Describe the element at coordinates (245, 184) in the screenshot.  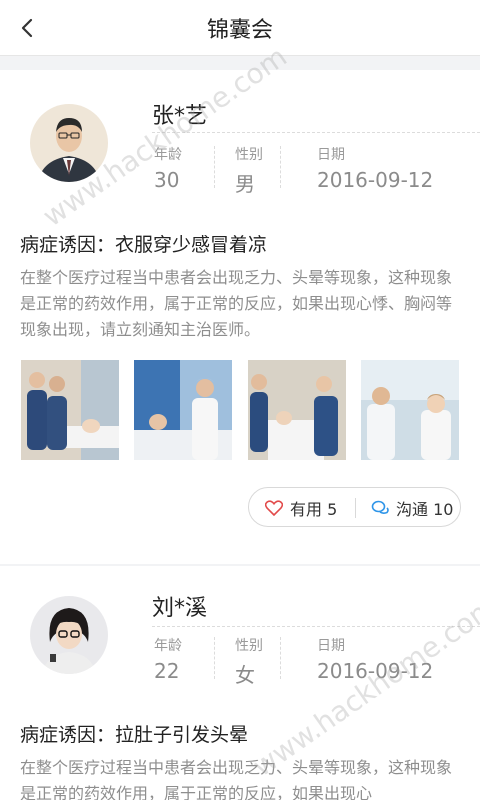
I see `gender-value: 男` at that location.